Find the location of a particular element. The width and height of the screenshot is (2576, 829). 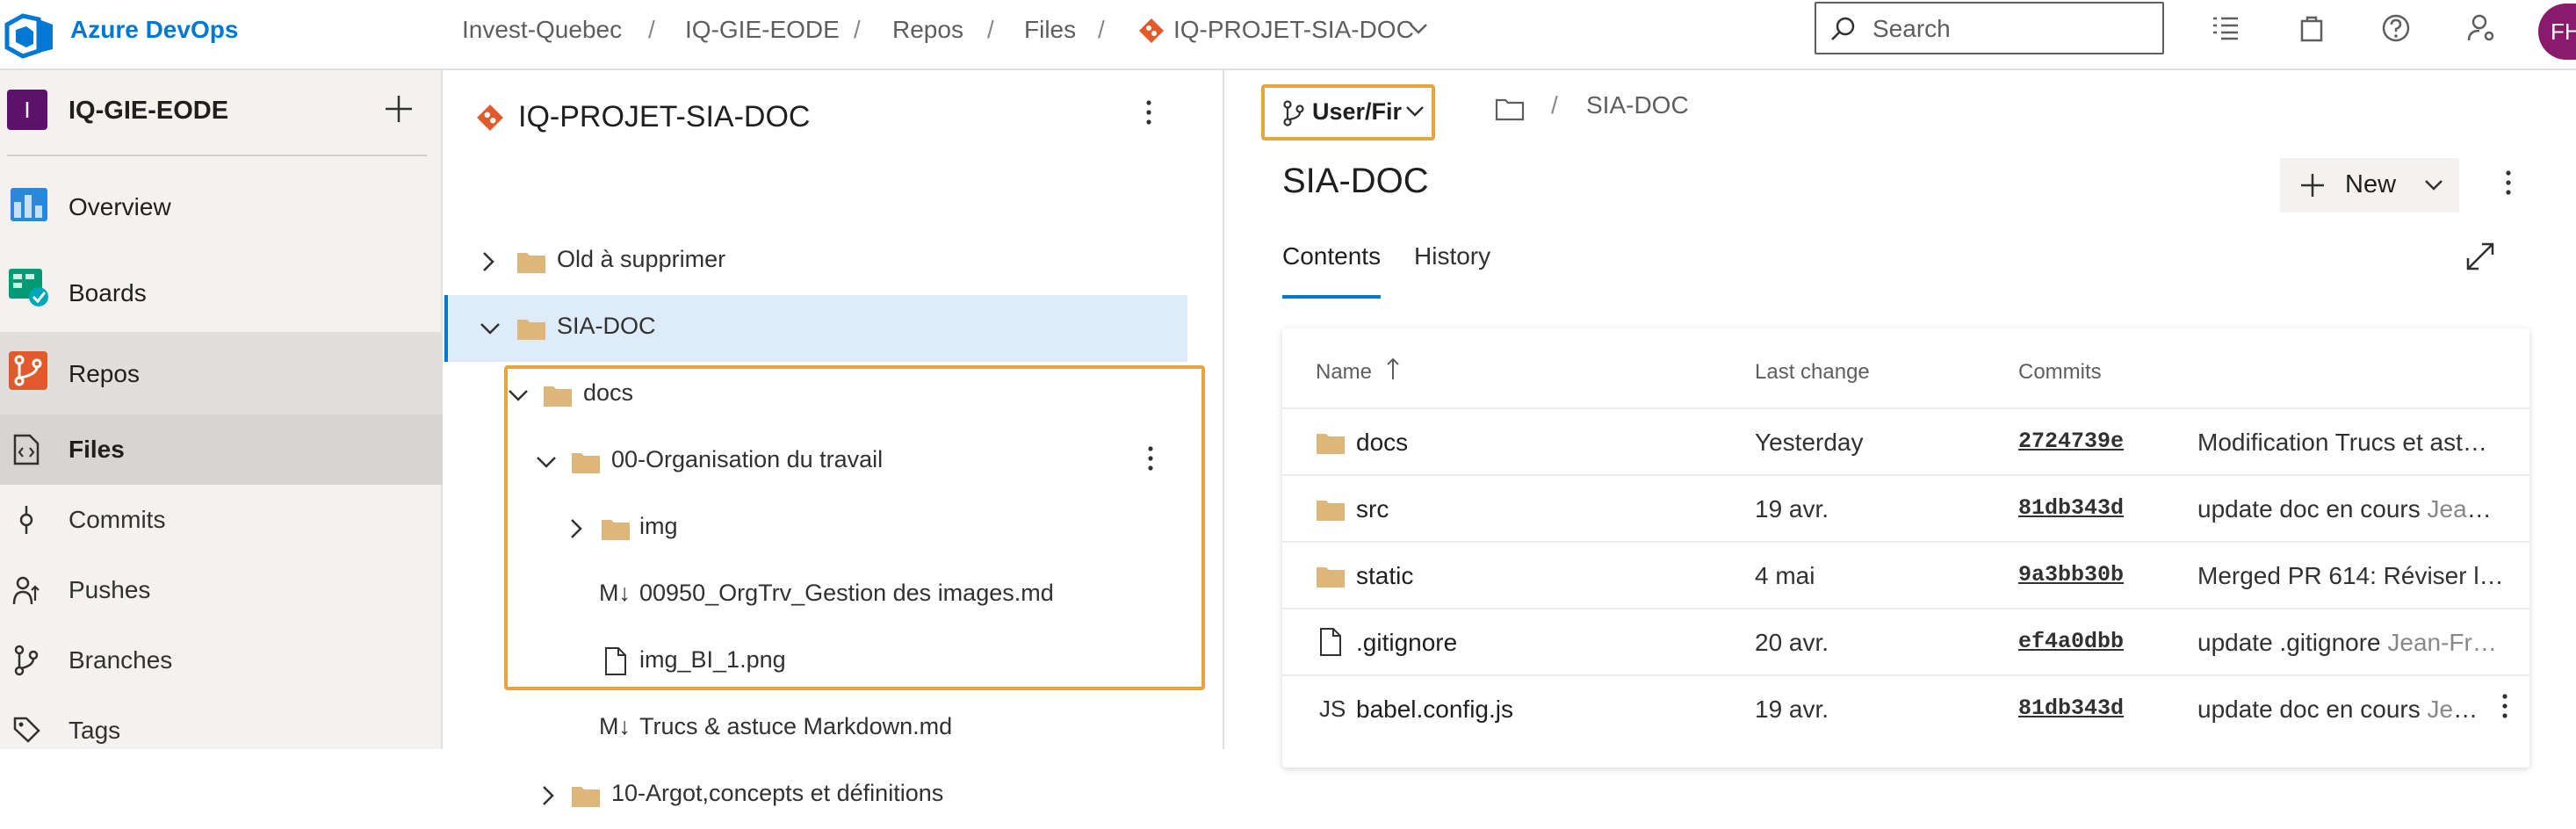

nav-item-pushes: Pushes is located at coordinates (221, 590).